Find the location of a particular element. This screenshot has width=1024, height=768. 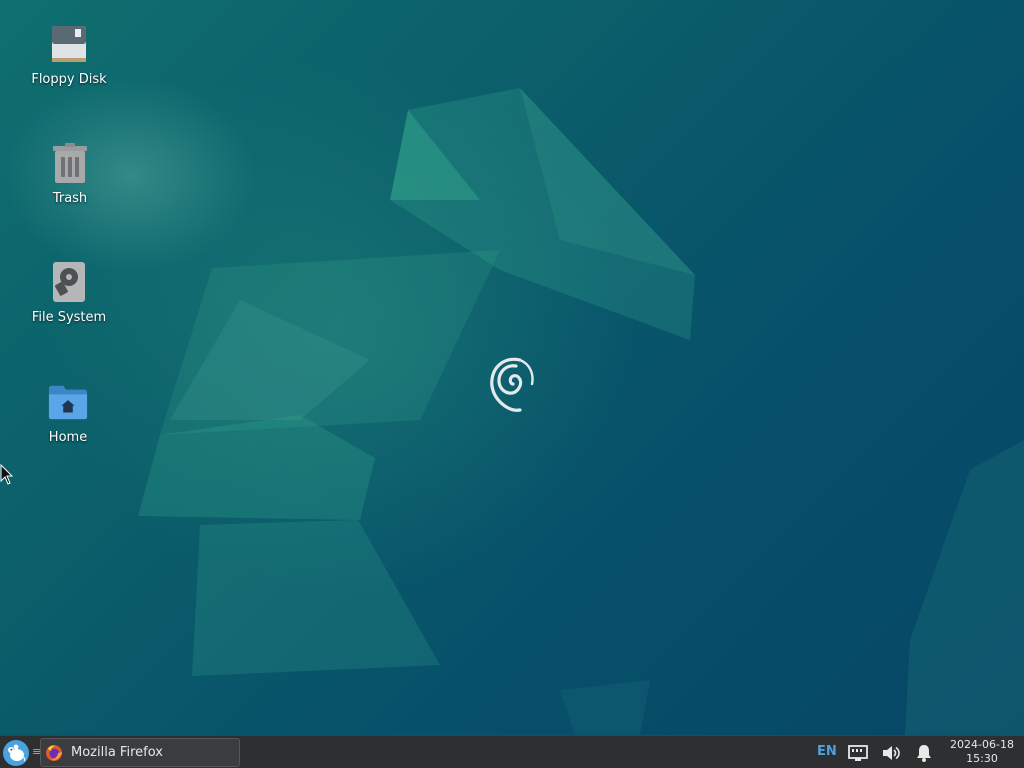

mouse-cursor-icon is located at coordinates (7, 474).